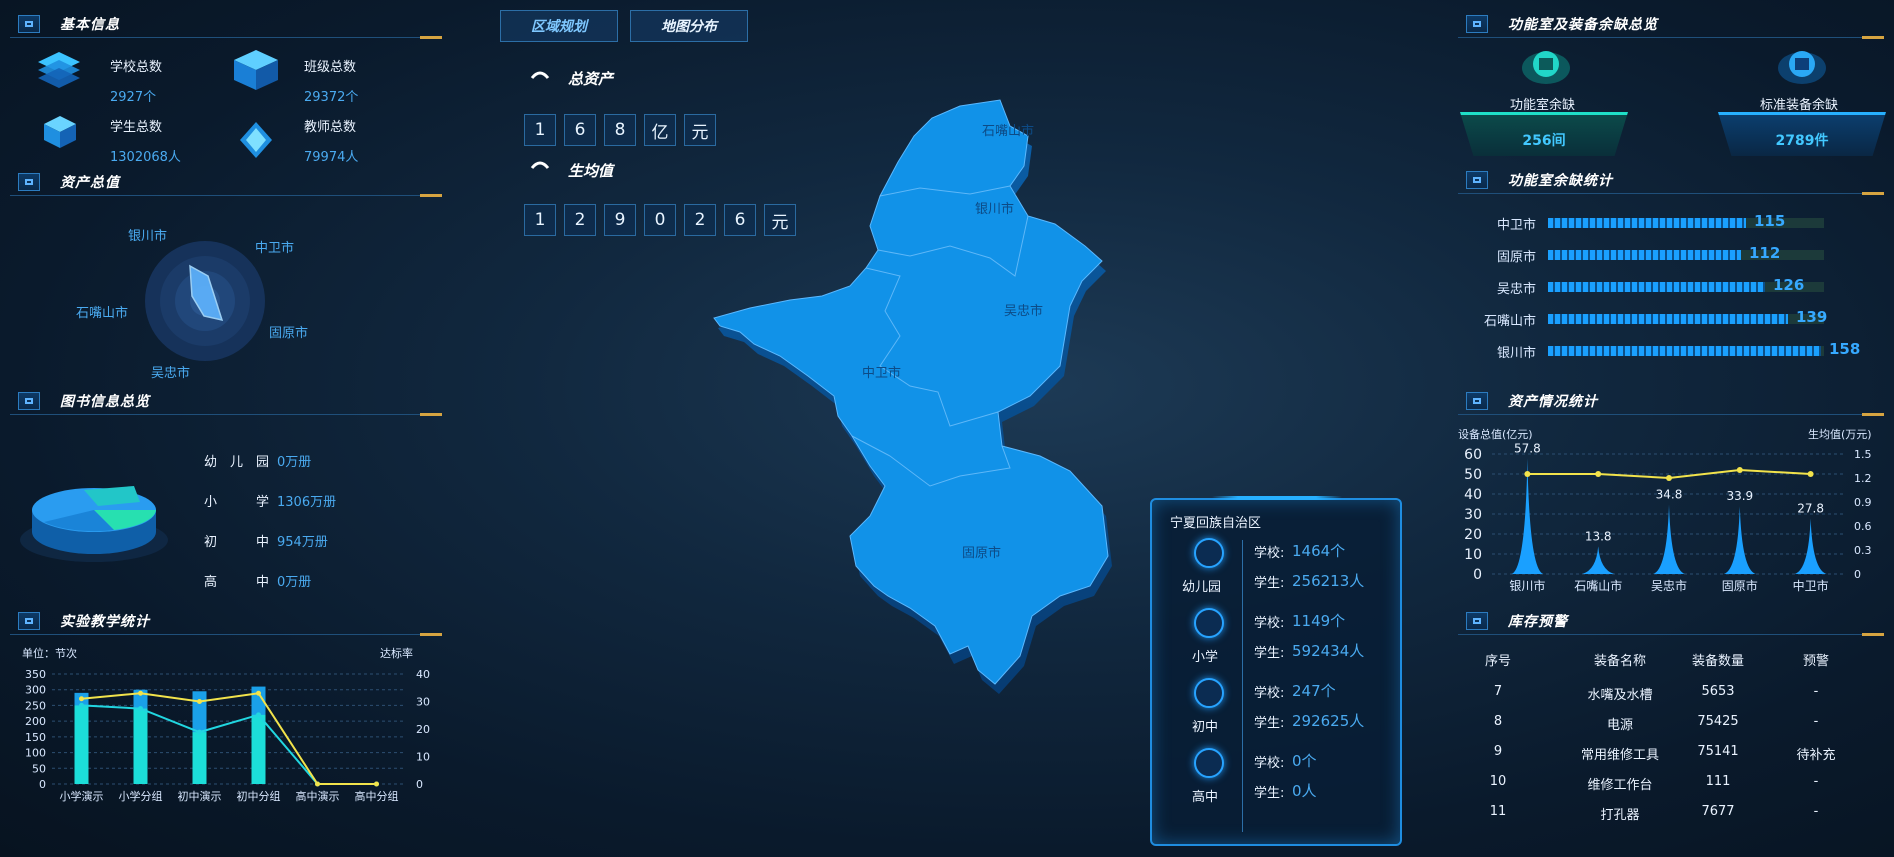 This screenshot has height=857, width=1894. I want to click on y2-tick: 0.9, so click(1863, 502).